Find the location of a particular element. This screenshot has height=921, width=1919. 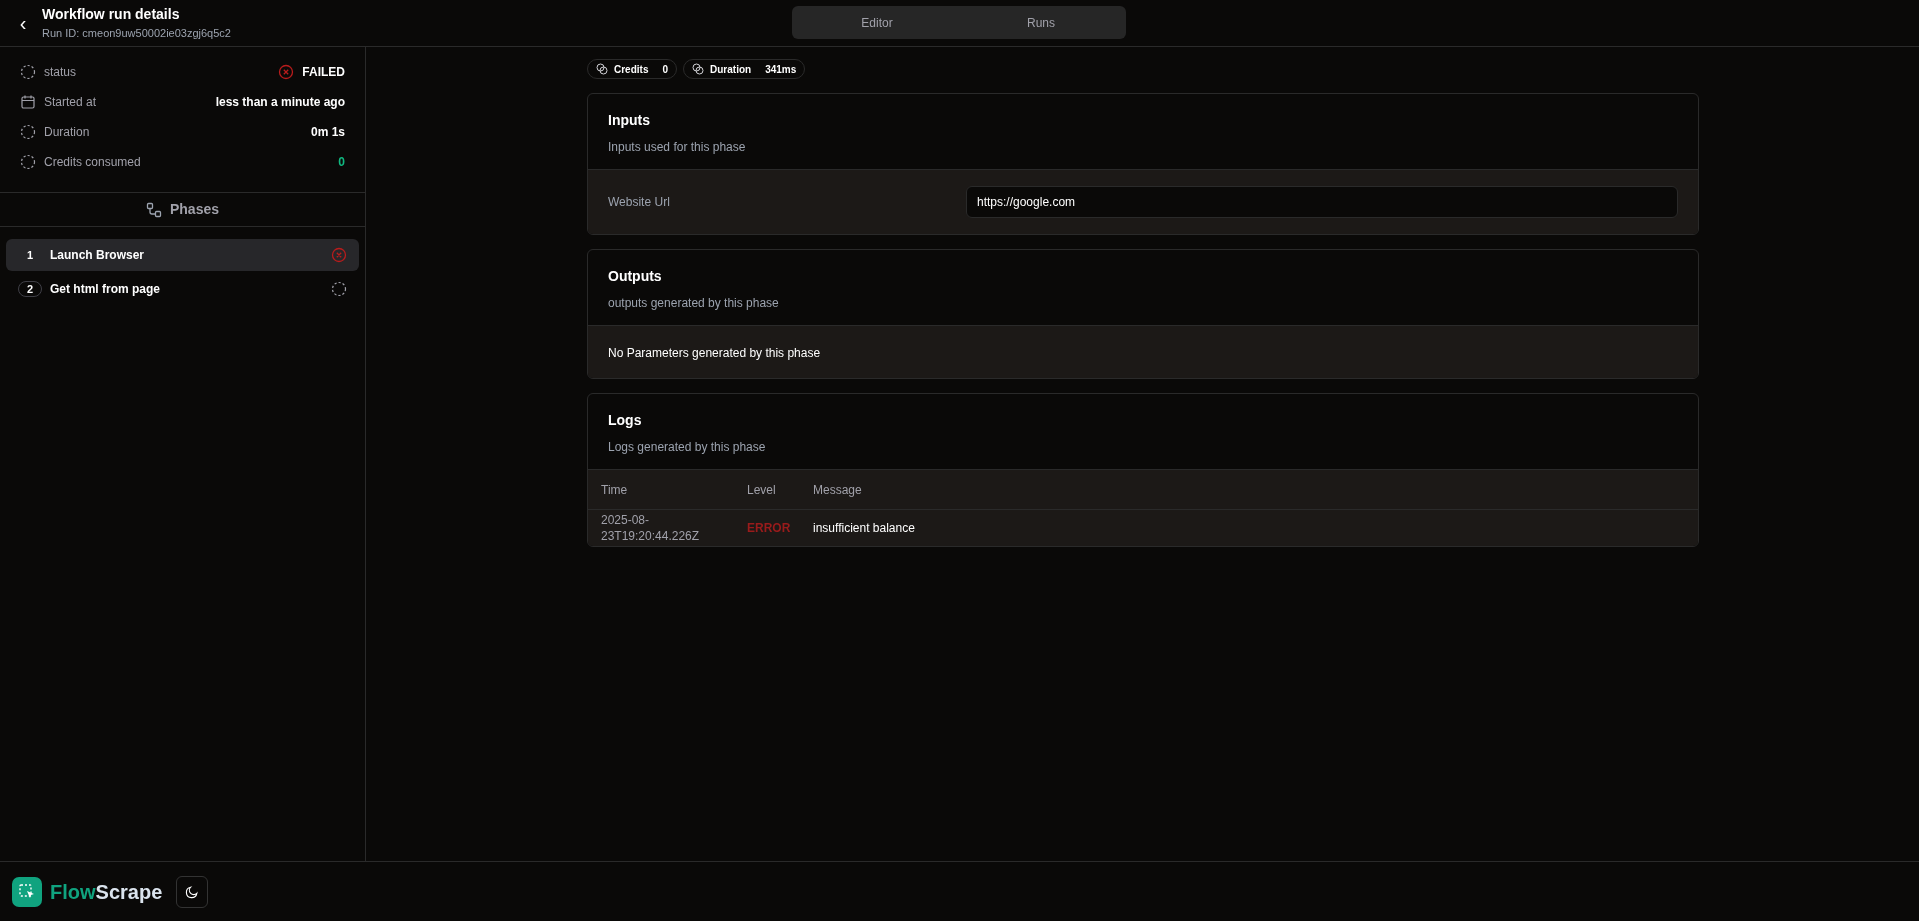

info-value: FAILED is located at coordinates (323, 72).